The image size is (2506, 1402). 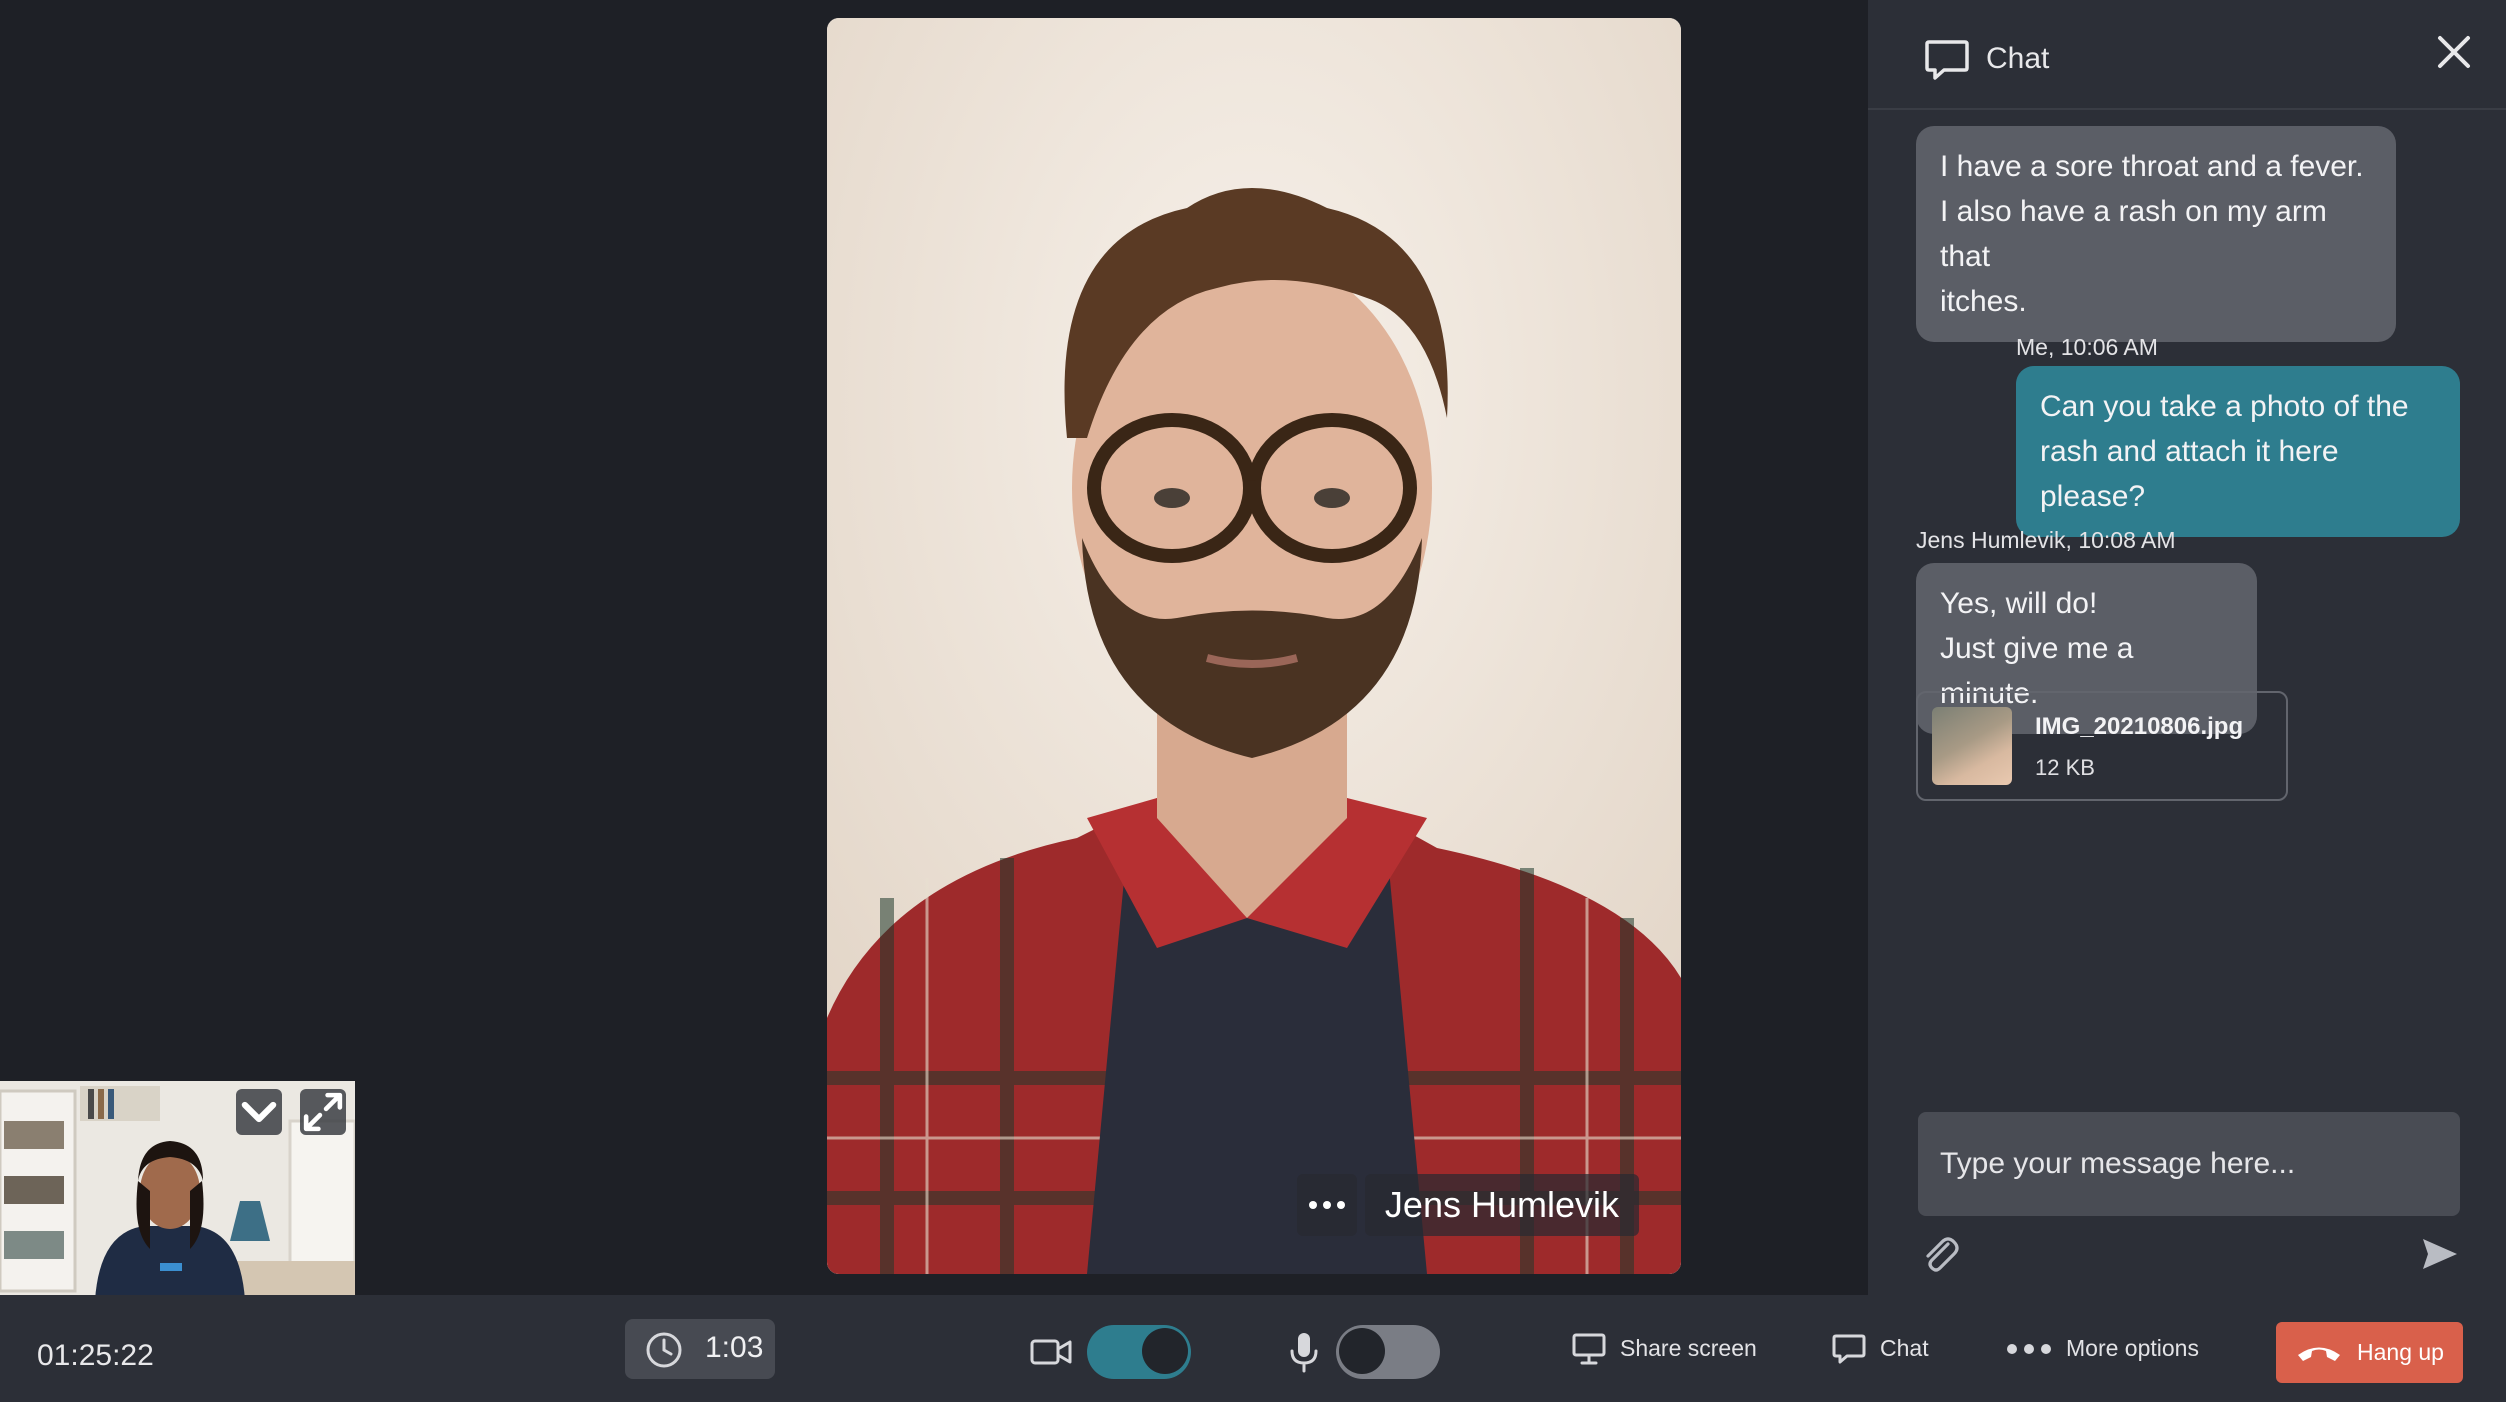 What do you see at coordinates (1501, 1205) in the screenshot?
I see `participant-name: Jens Humlevik` at bounding box center [1501, 1205].